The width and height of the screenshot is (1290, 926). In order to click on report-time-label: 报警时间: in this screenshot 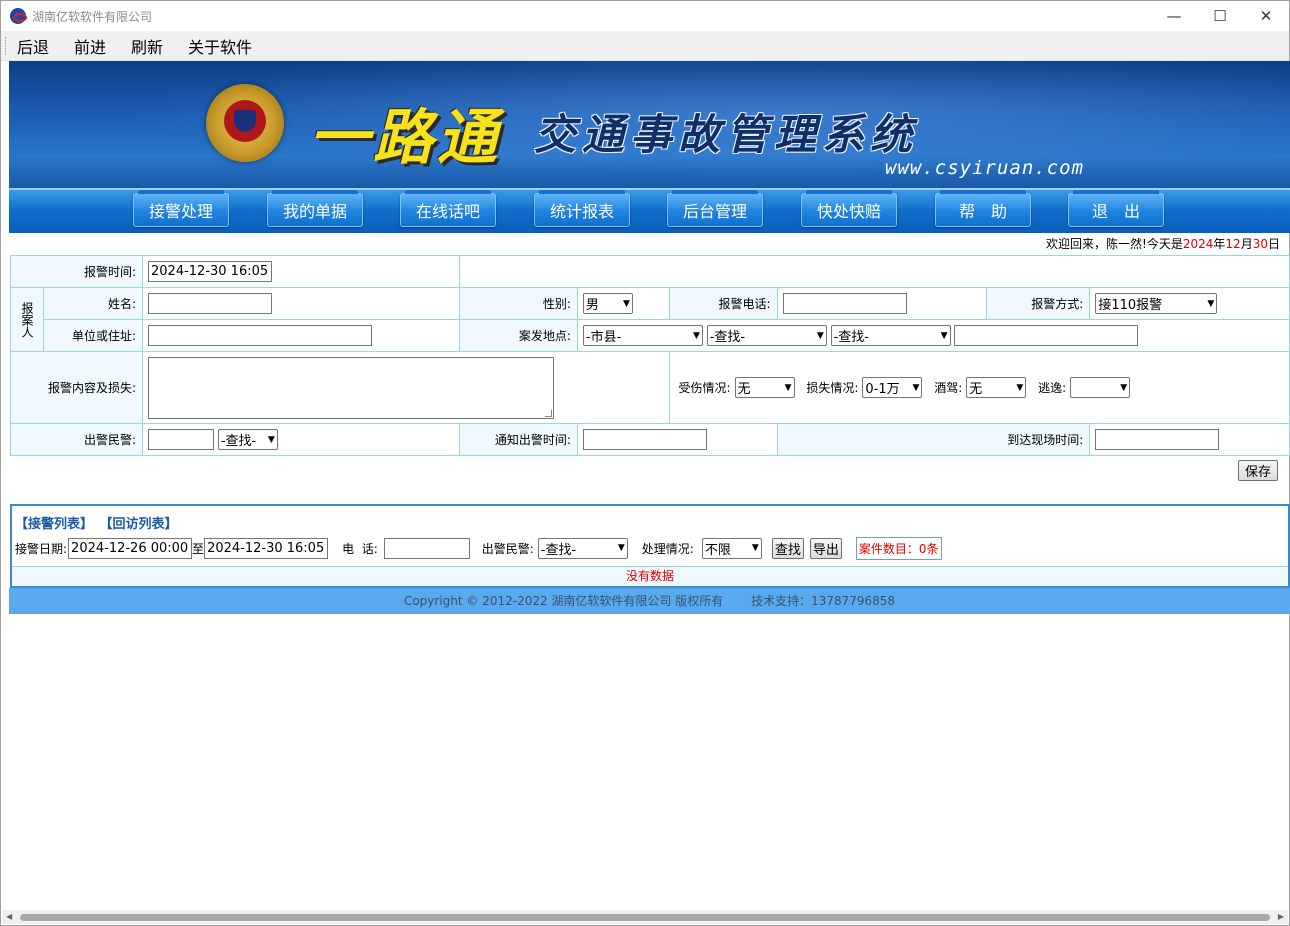, I will do `click(76, 271)`.